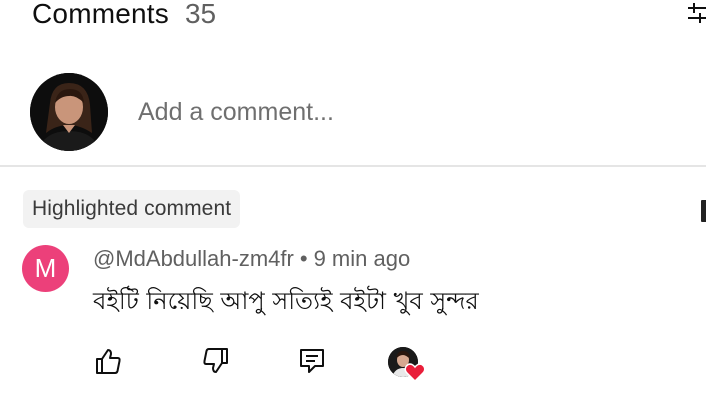 The height and width of the screenshot is (418, 706). Describe the element at coordinates (193, 258) in the screenshot. I see `comment-author: @MdAbdullah-zm4fr` at that location.